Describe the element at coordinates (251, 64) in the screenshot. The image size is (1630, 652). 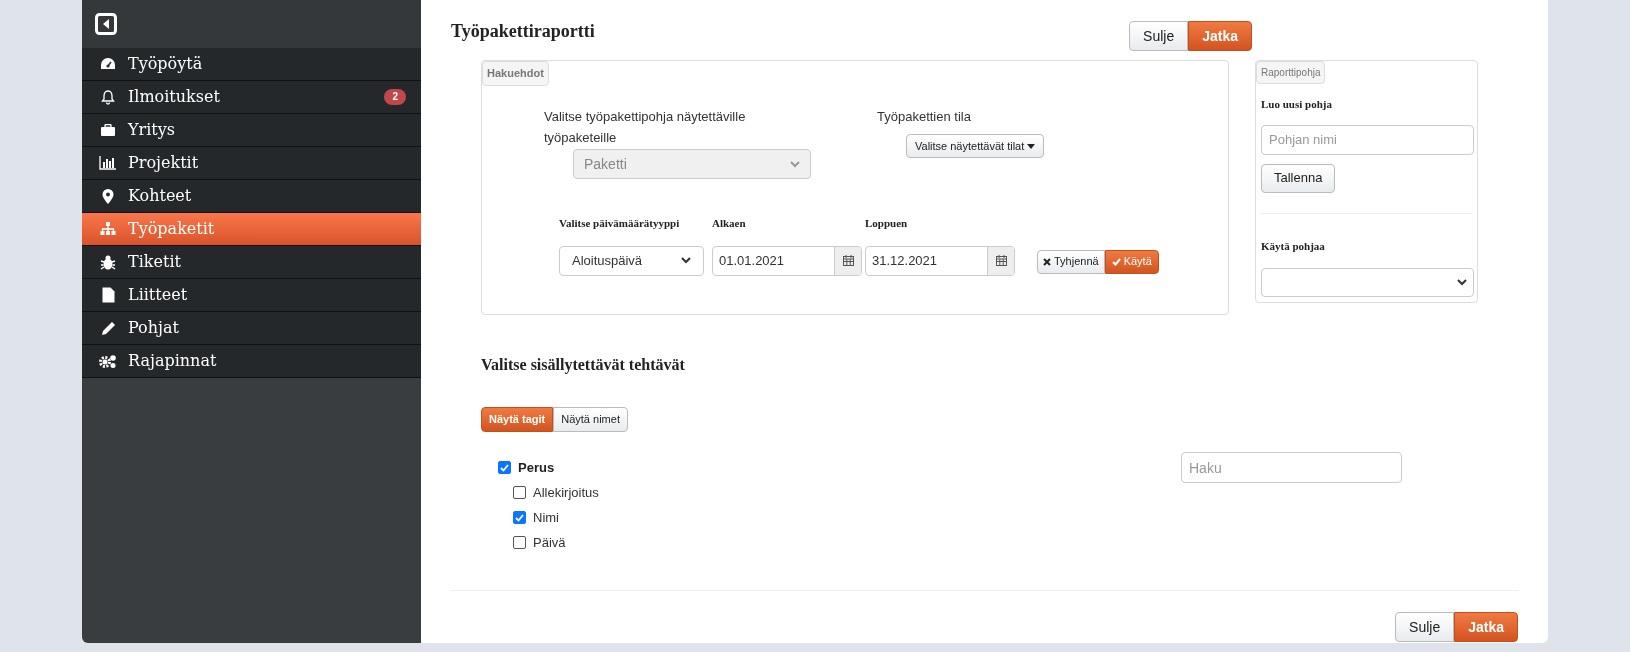
I see `nav-item: Työpöytä` at that location.